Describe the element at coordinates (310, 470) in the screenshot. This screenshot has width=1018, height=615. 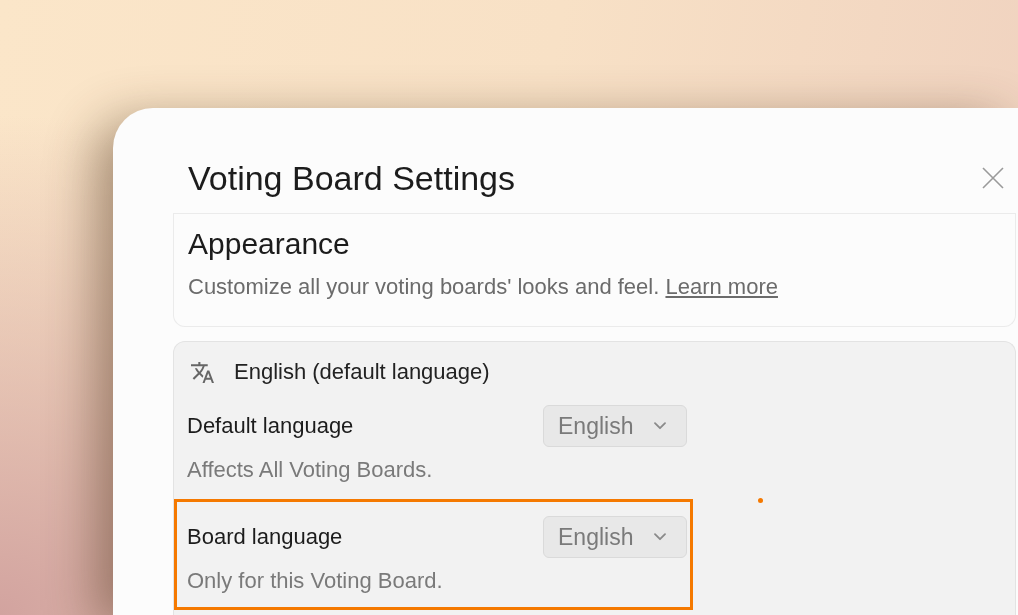
I see `setting-hint: Affects All Voting Boards.` at that location.